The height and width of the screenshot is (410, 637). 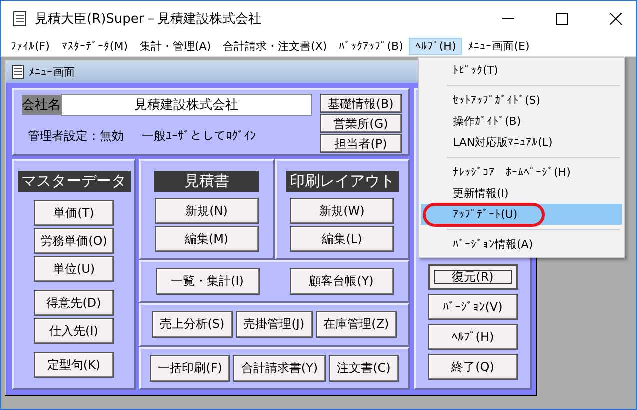 What do you see at coordinates (521, 100) in the screenshot?
I see `menu-item: ｾｯﾄｱｯﾌﾟｶﾞｲﾄﾞ(S)` at bounding box center [521, 100].